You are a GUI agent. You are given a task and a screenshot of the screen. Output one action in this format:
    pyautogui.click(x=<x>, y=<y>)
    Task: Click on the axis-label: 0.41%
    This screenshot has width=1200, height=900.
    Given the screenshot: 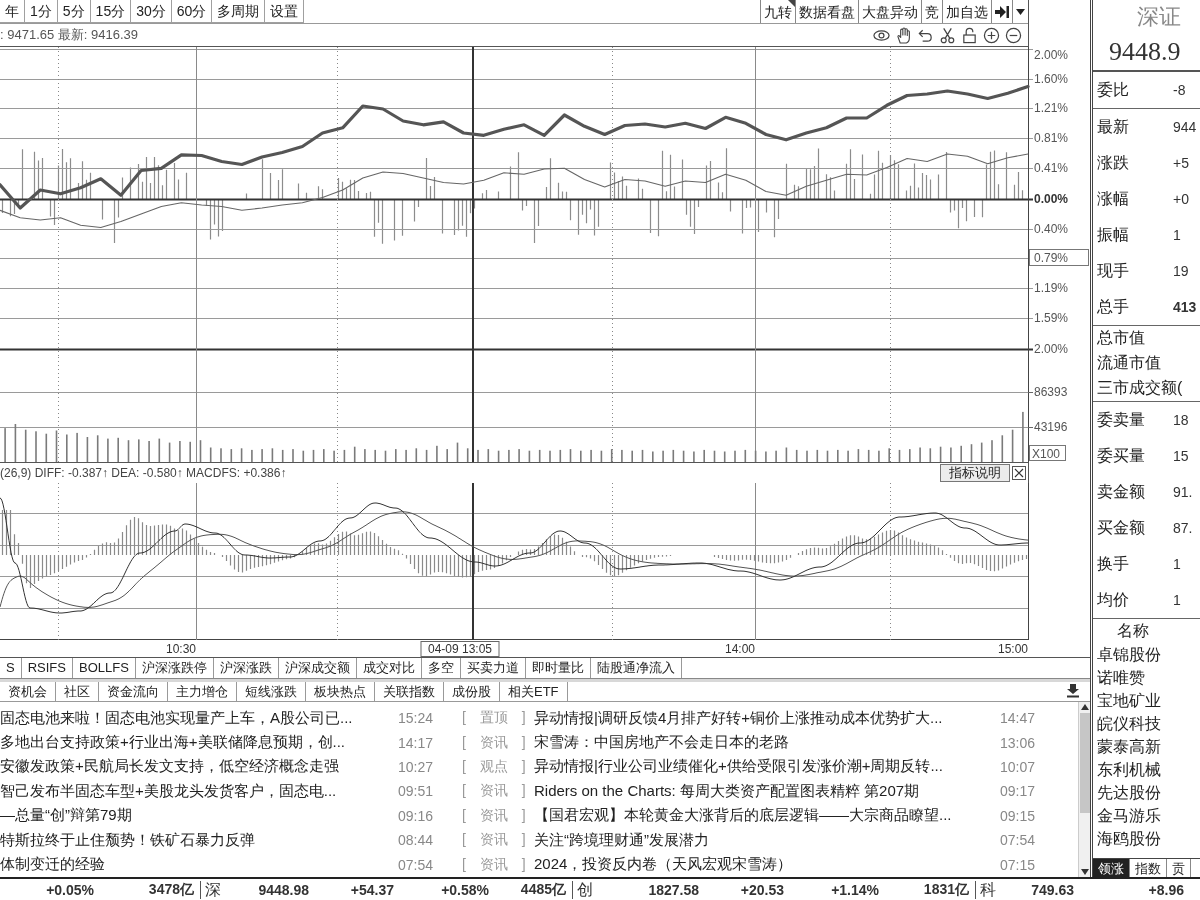 What is the action you would take?
    pyautogui.click(x=1051, y=168)
    